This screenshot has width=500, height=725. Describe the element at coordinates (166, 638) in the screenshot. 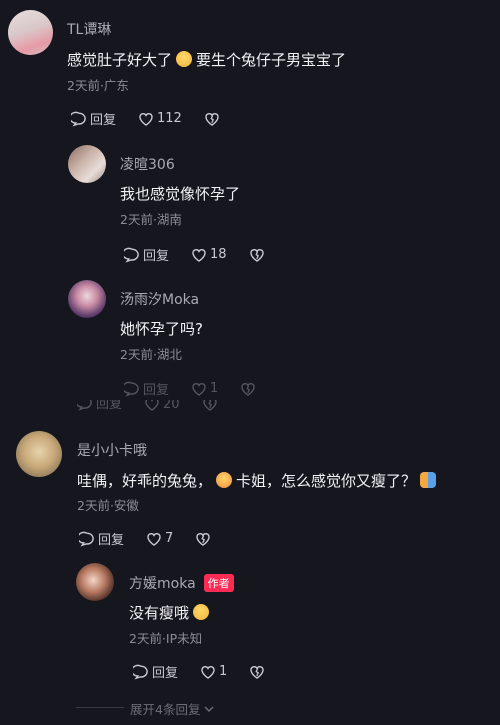

I see `reply-meta: 2天前·IP未知` at that location.